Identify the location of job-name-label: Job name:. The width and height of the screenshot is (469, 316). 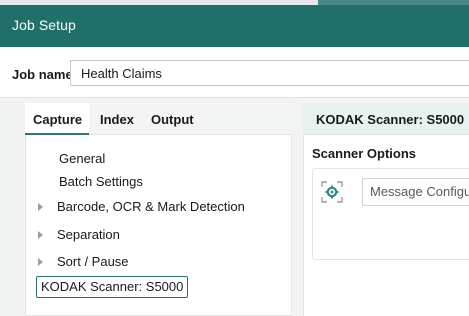
(45, 74).